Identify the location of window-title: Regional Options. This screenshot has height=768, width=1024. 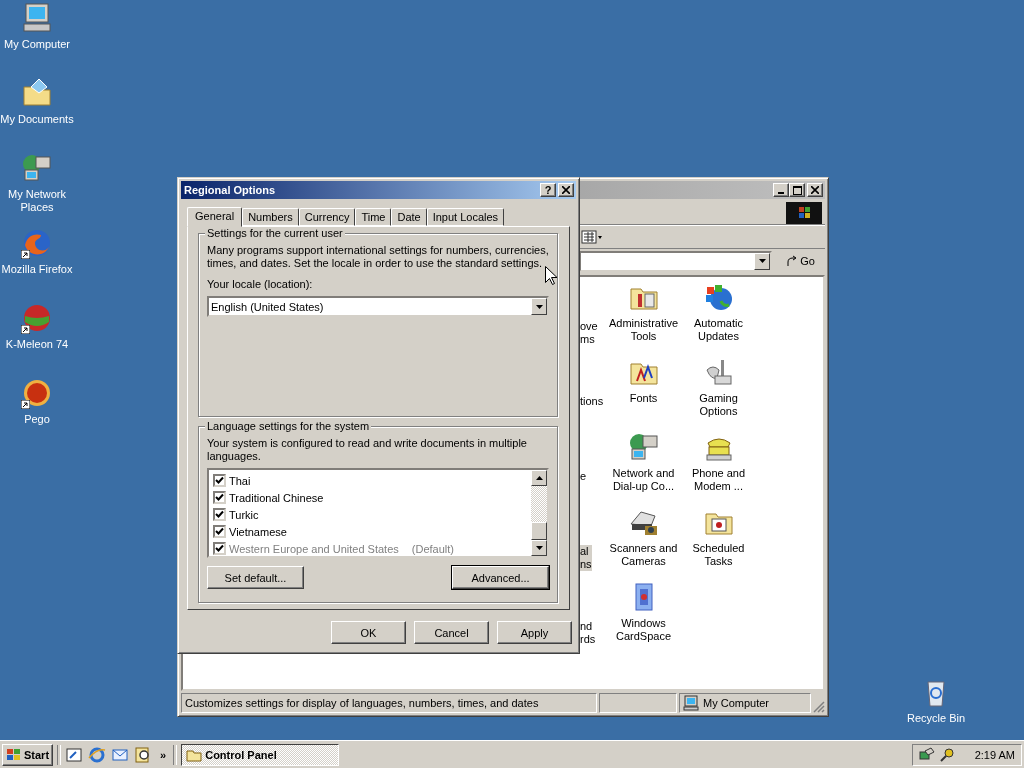
(230, 190).